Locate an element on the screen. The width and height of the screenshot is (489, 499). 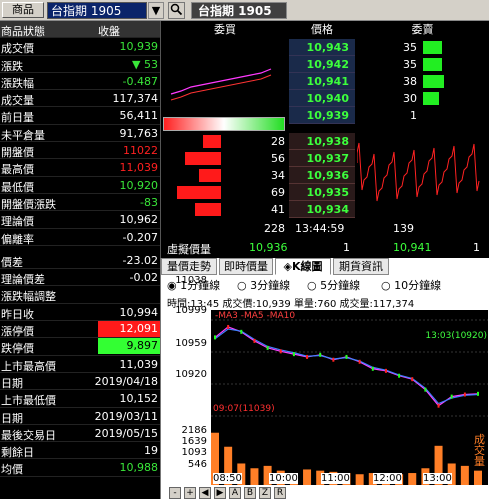
ask-volume: 35 is located at coordinates (410, 47).